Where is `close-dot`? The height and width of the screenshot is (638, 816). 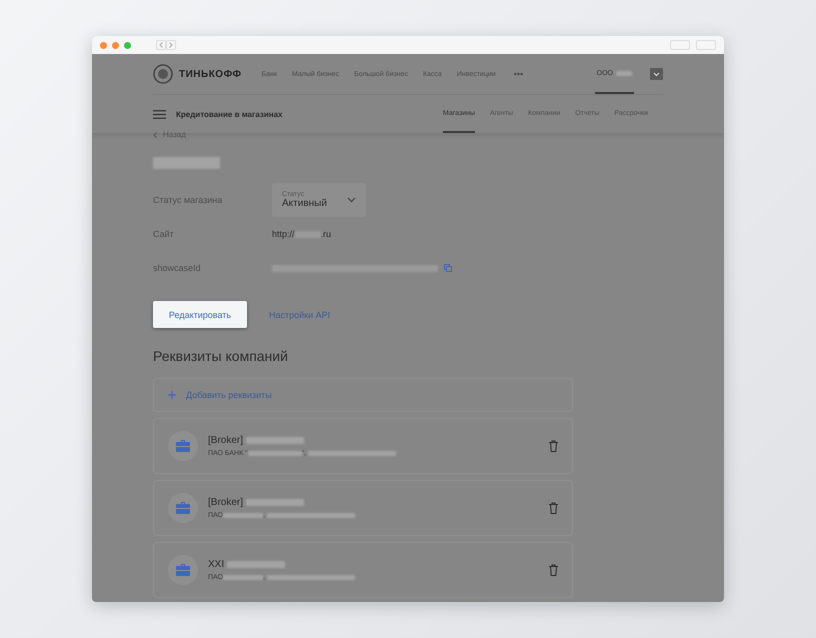
close-dot is located at coordinates (103, 45).